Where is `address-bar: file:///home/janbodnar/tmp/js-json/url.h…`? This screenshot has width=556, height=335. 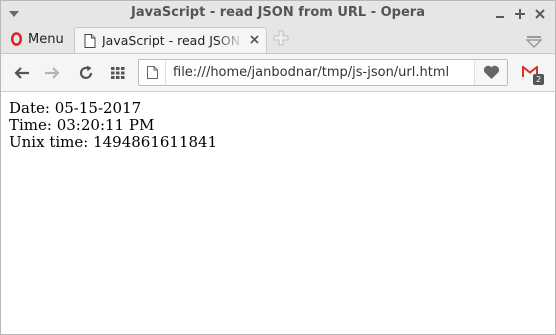 address-bar: file:///home/janbodnar/tmp/js-json/url.h… is located at coordinates (323, 72).